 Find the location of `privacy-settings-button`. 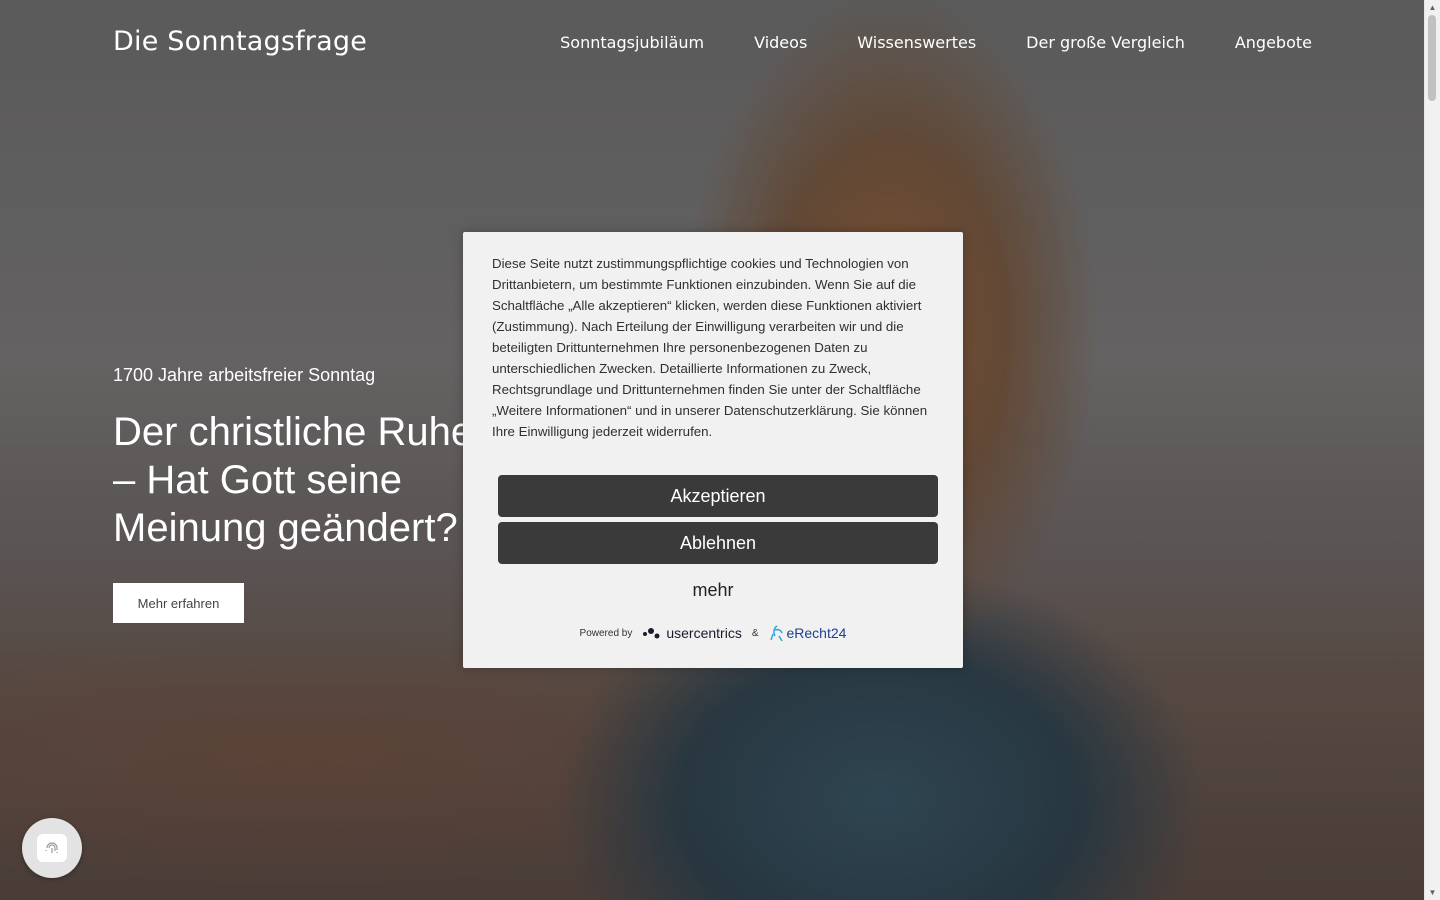

privacy-settings-button is located at coordinates (52, 848).